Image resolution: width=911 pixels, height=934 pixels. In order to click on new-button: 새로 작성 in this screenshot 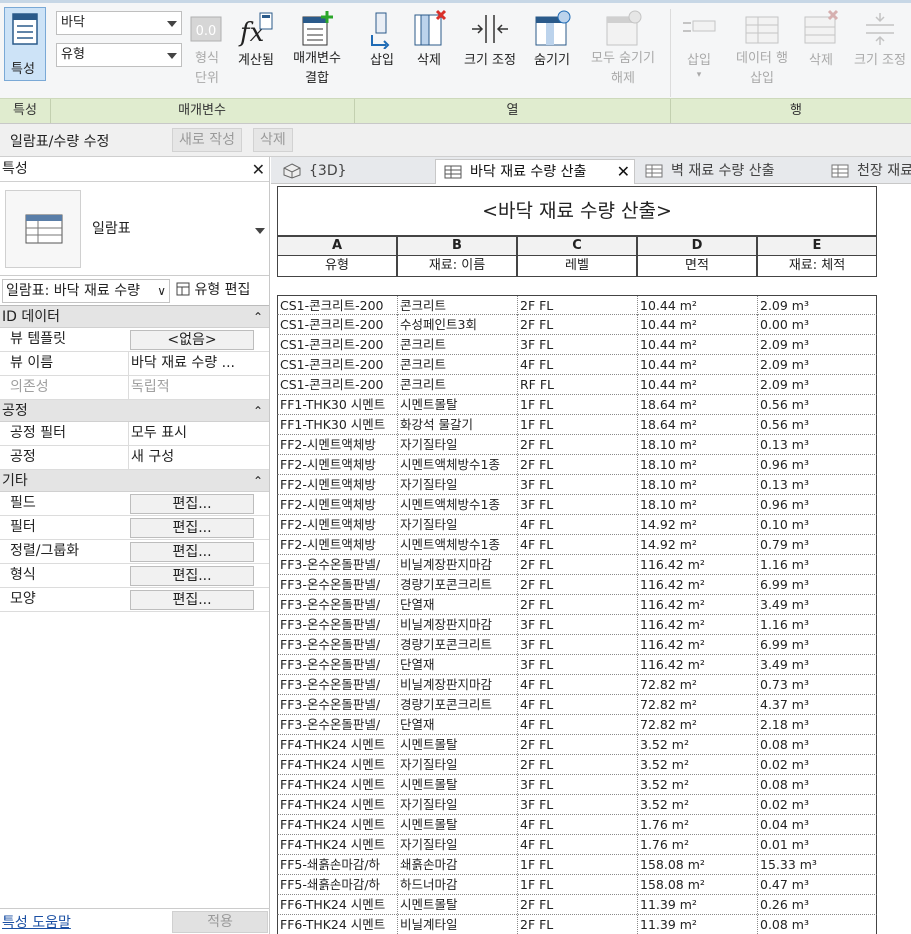, I will do `click(207, 140)`.